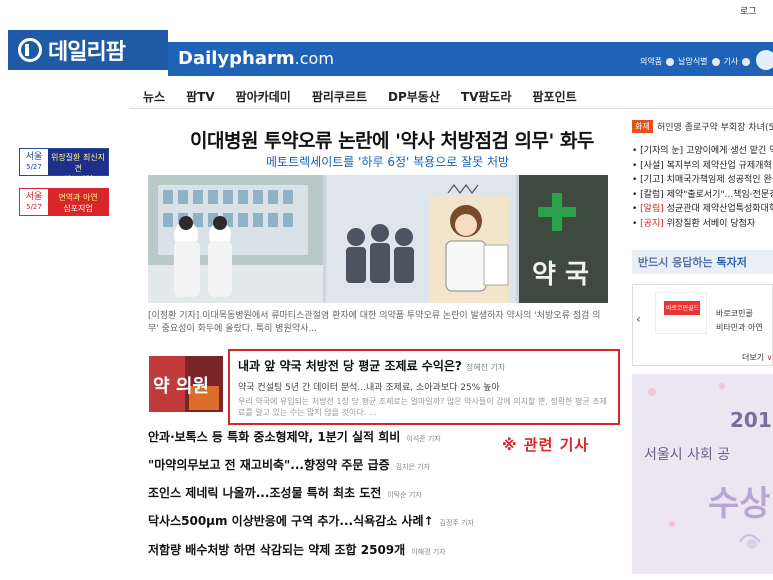 This screenshot has height=580, width=773. I want to click on product-image: 바로코민골드, so click(681, 313).